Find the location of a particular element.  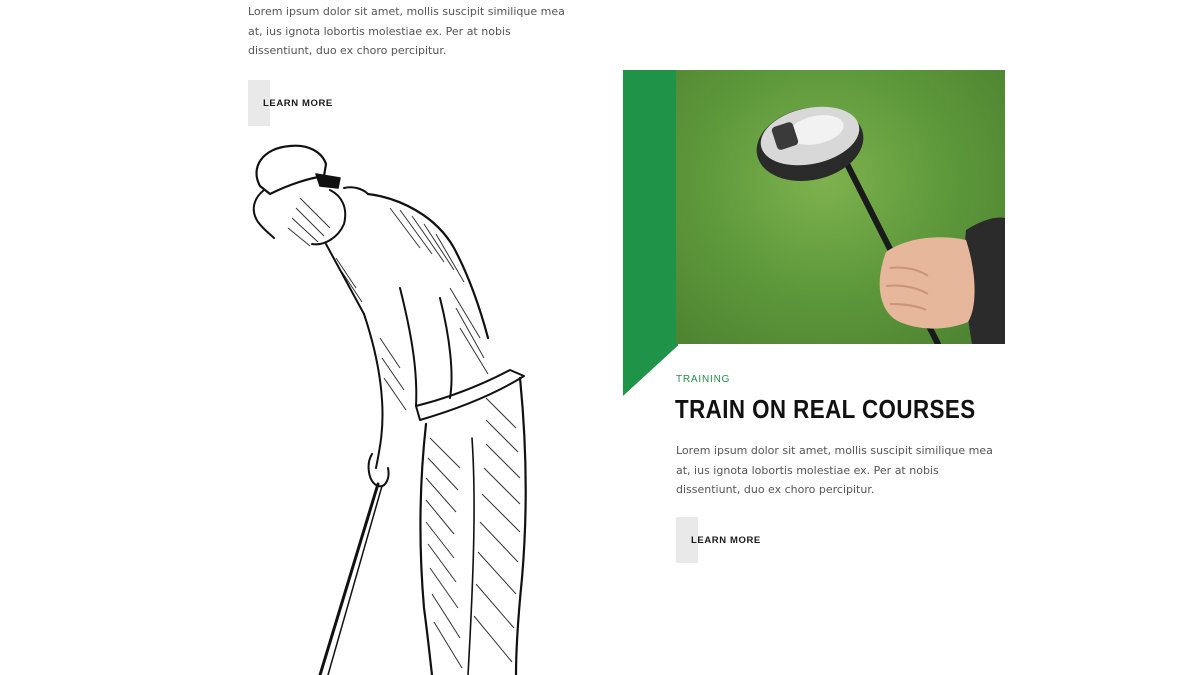

golf-driver-photo is located at coordinates (840, 207).